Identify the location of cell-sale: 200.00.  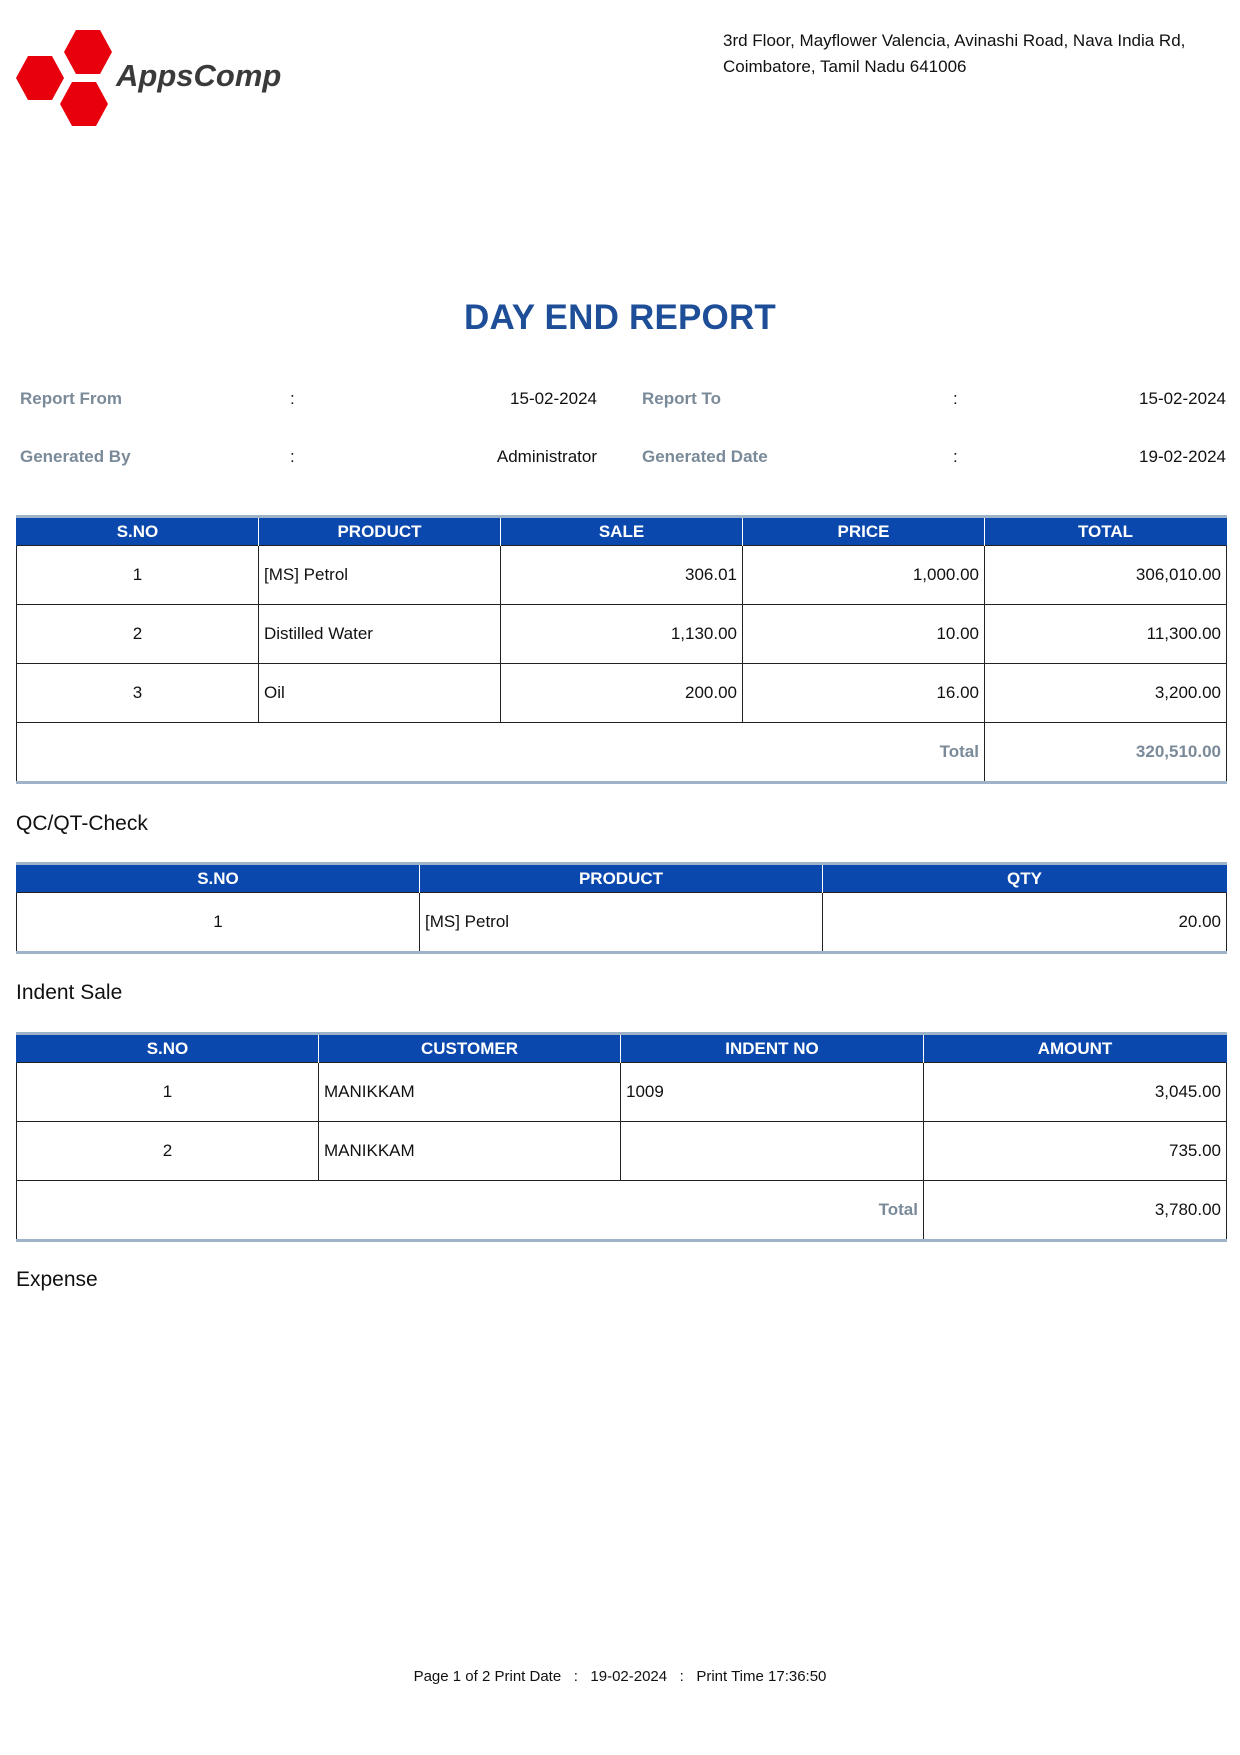
(621, 693).